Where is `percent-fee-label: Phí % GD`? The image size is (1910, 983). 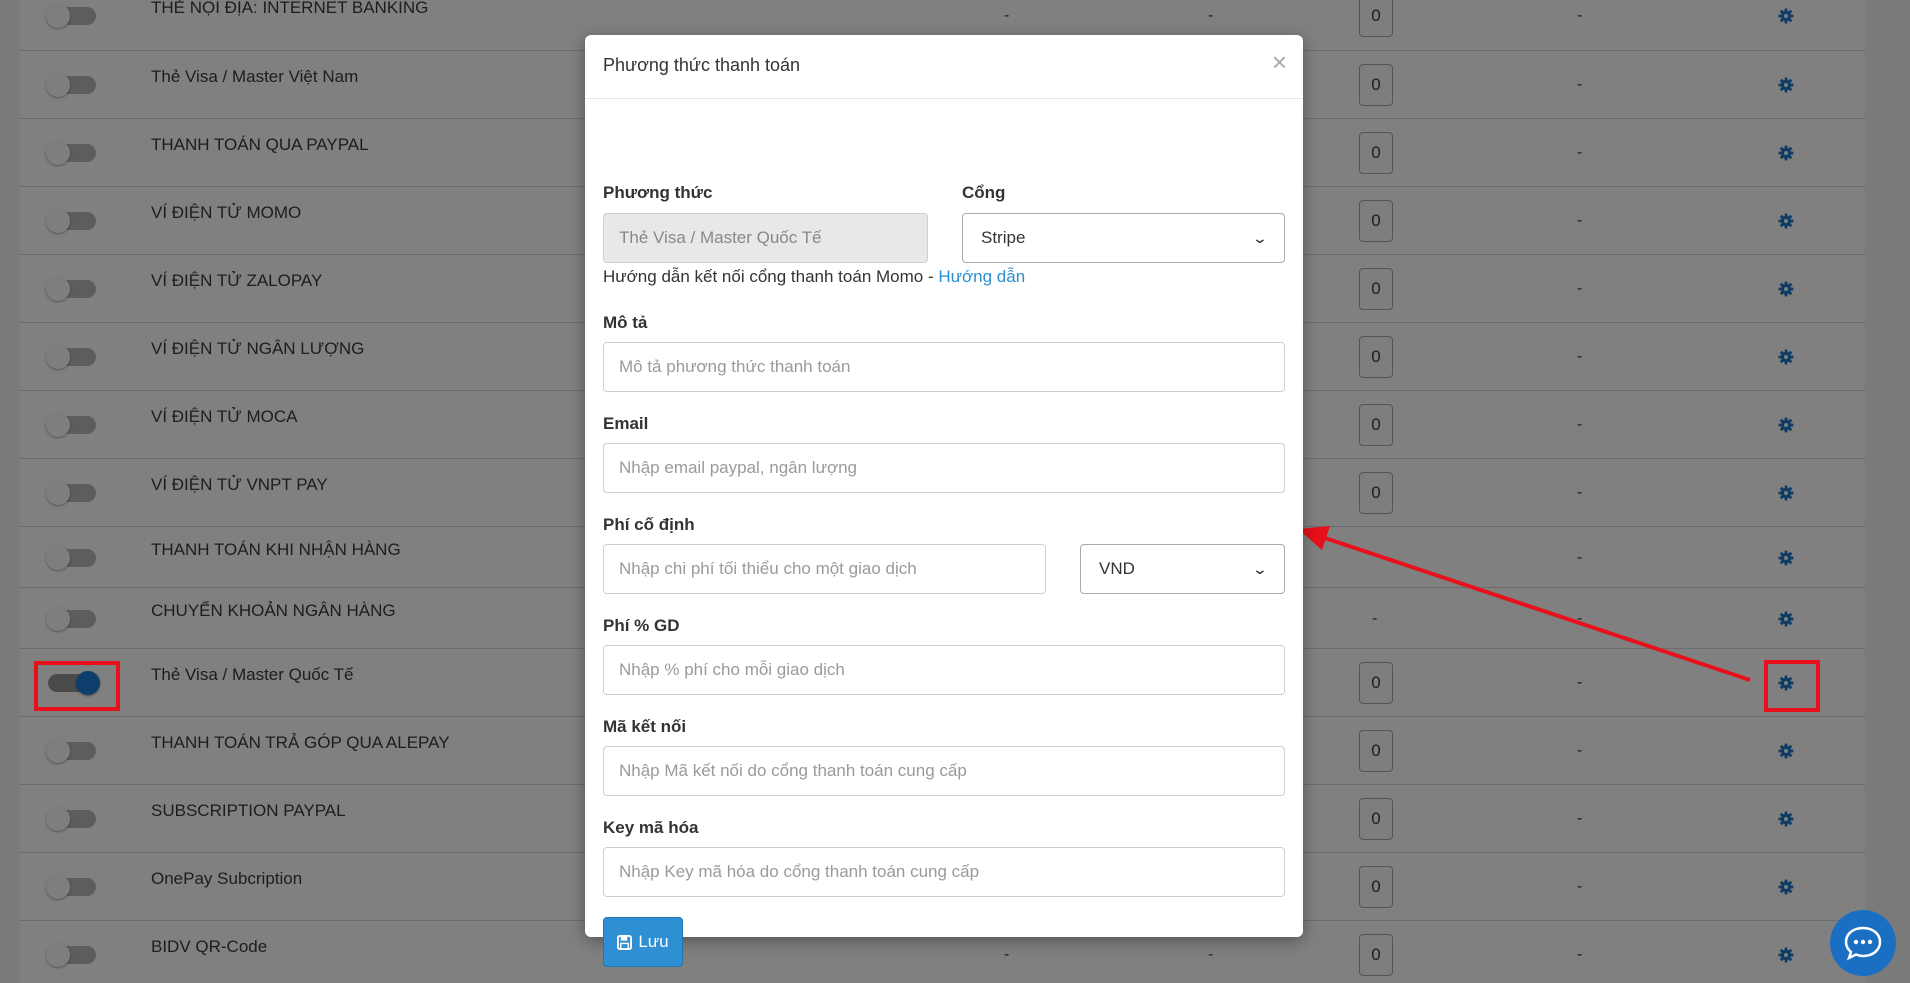 percent-fee-label: Phí % GD is located at coordinates (641, 625).